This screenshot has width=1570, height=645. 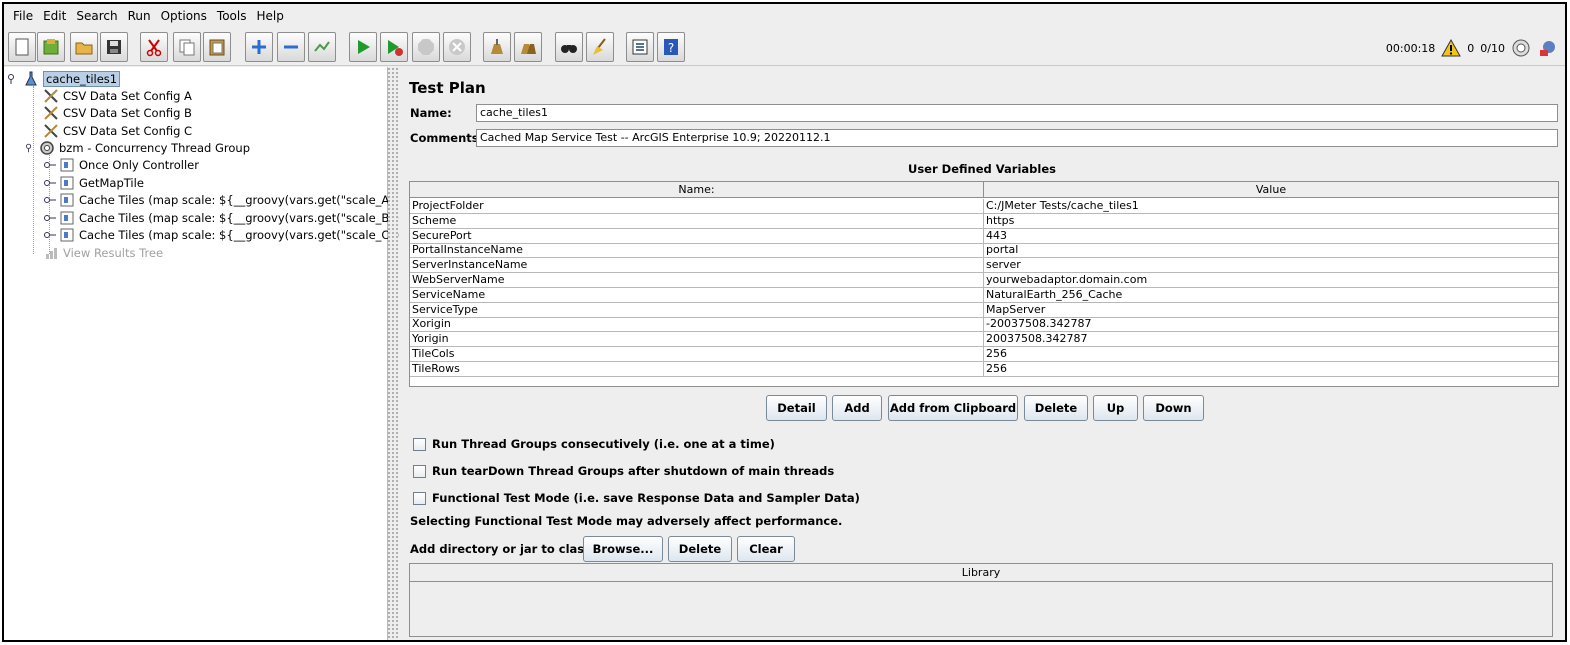 What do you see at coordinates (697, 339) in the screenshot?
I see `variable-name-cell: Yorigin` at bounding box center [697, 339].